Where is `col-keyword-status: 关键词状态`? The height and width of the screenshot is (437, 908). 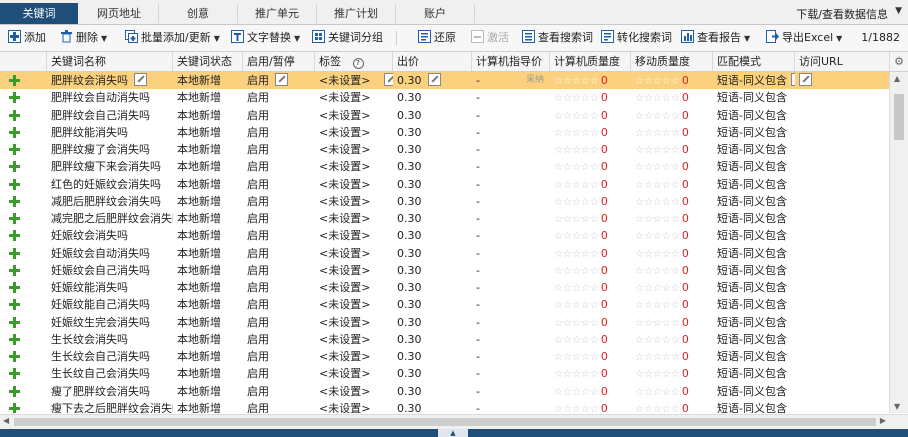 col-keyword-status: 关键词状态 is located at coordinates (208, 61).